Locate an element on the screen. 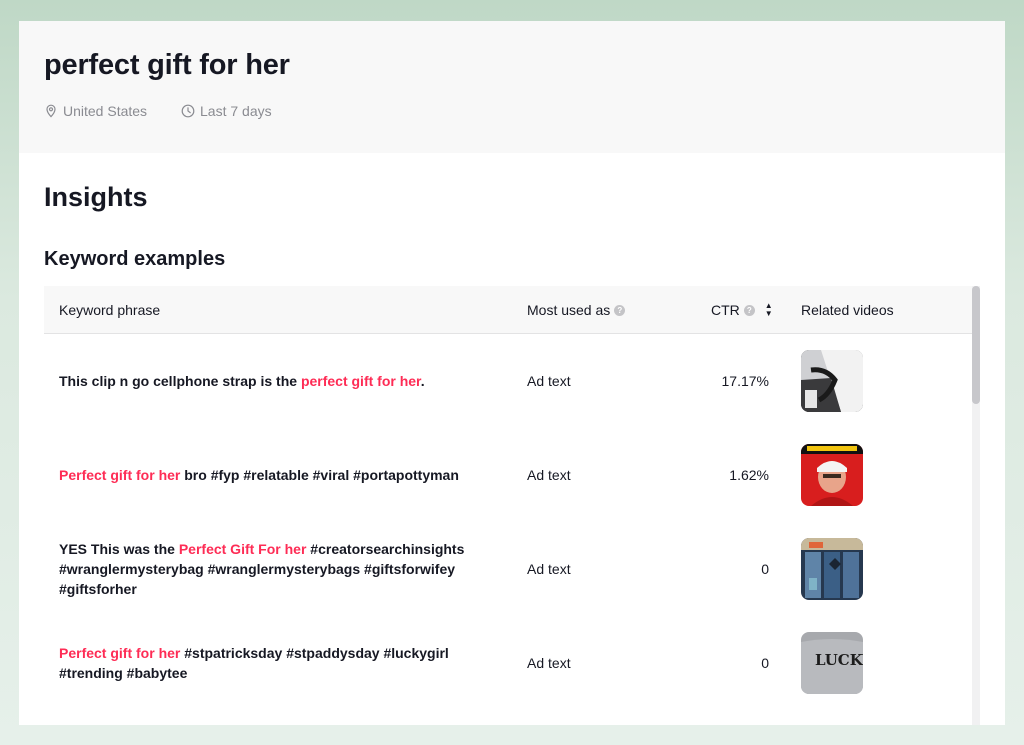  column-label: Keyword phrase is located at coordinates (110, 310).